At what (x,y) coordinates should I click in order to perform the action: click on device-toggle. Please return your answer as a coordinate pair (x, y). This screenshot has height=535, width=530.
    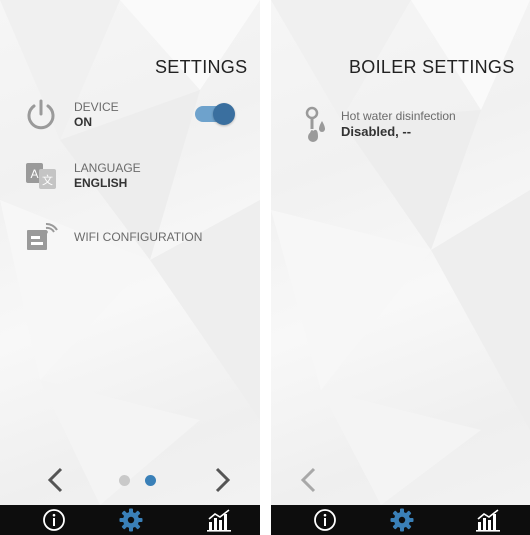
    Looking at the image, I should click on (216, 114).